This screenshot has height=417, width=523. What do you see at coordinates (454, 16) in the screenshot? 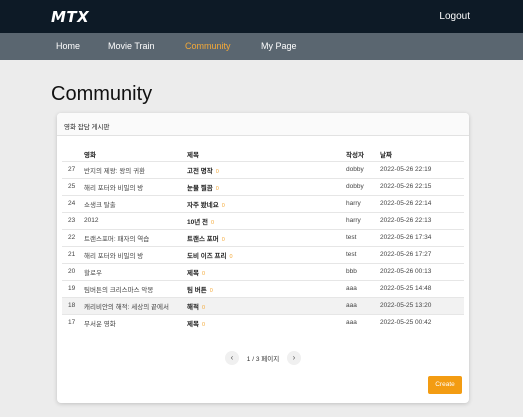
I see `logout-link: Logout` at bounding box center [454, 16].